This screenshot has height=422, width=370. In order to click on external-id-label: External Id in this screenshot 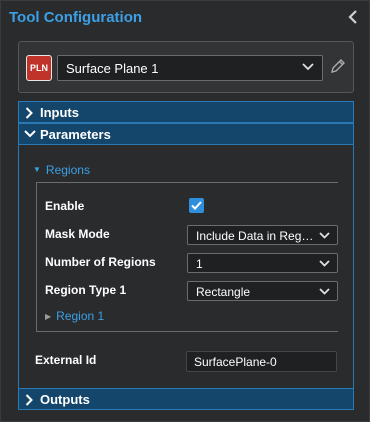, I will do `click(66, 360)`.